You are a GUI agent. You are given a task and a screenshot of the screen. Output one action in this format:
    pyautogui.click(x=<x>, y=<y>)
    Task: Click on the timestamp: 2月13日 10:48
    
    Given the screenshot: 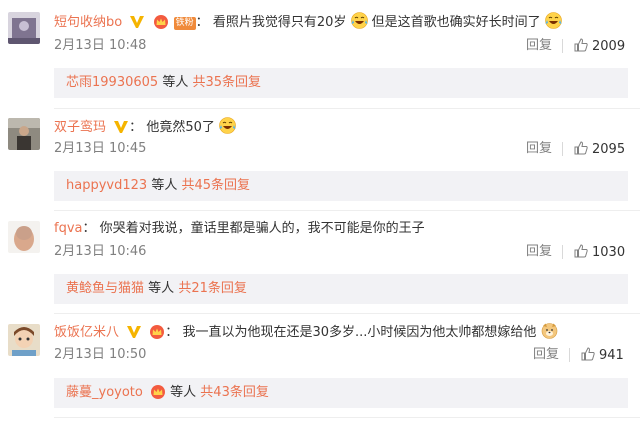 What is the action you would take?
    pyautogui.click(x=100, y=45)
    